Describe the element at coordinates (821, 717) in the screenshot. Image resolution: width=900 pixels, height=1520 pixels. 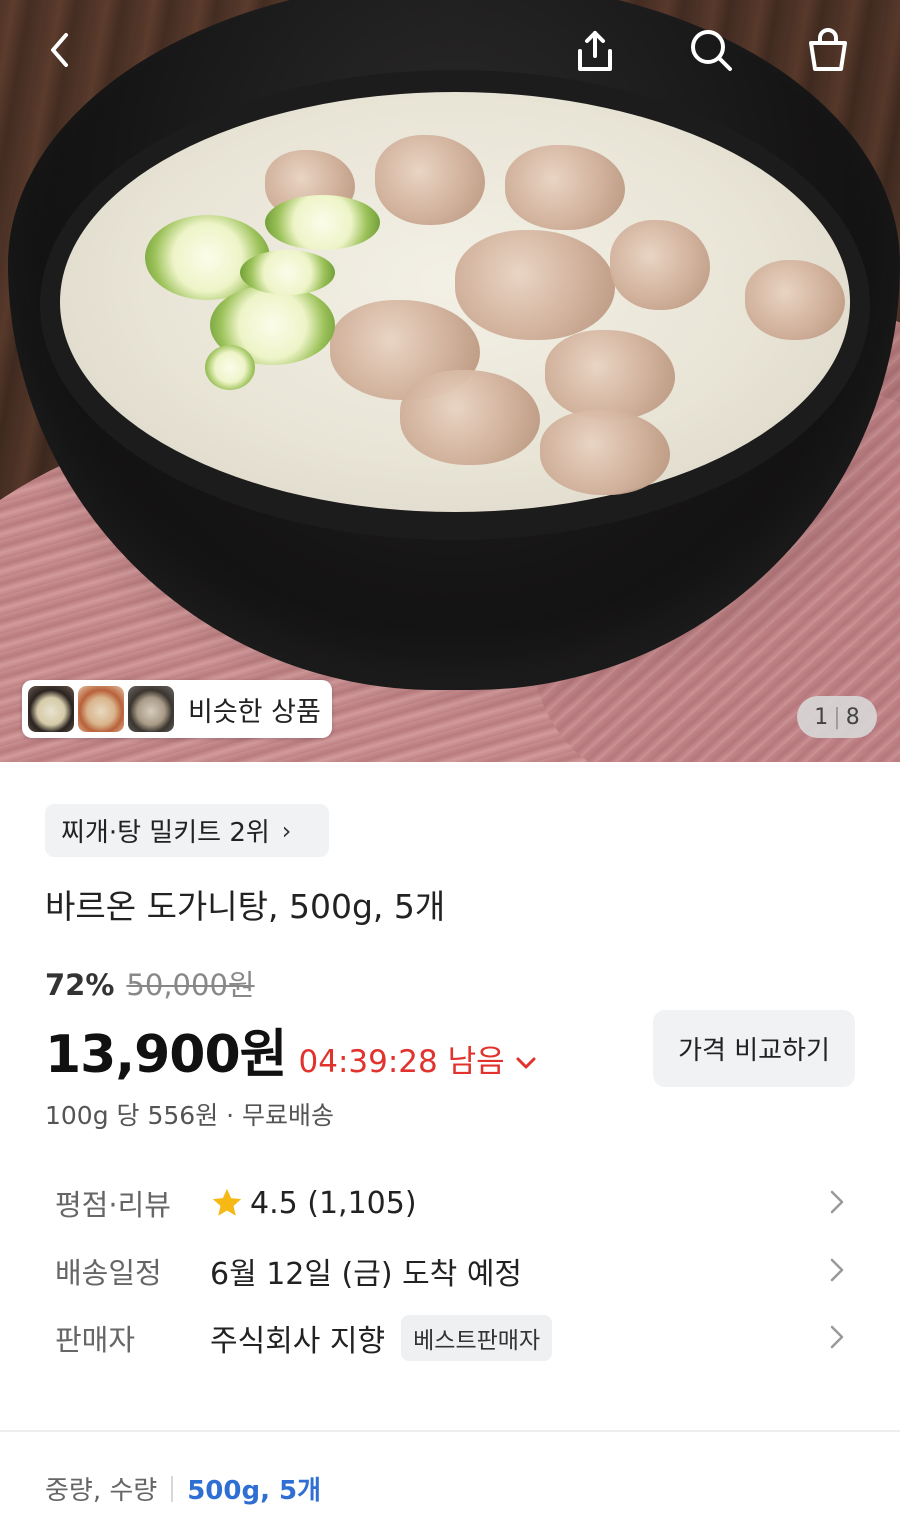
I see `pager-current: 1` at that location.